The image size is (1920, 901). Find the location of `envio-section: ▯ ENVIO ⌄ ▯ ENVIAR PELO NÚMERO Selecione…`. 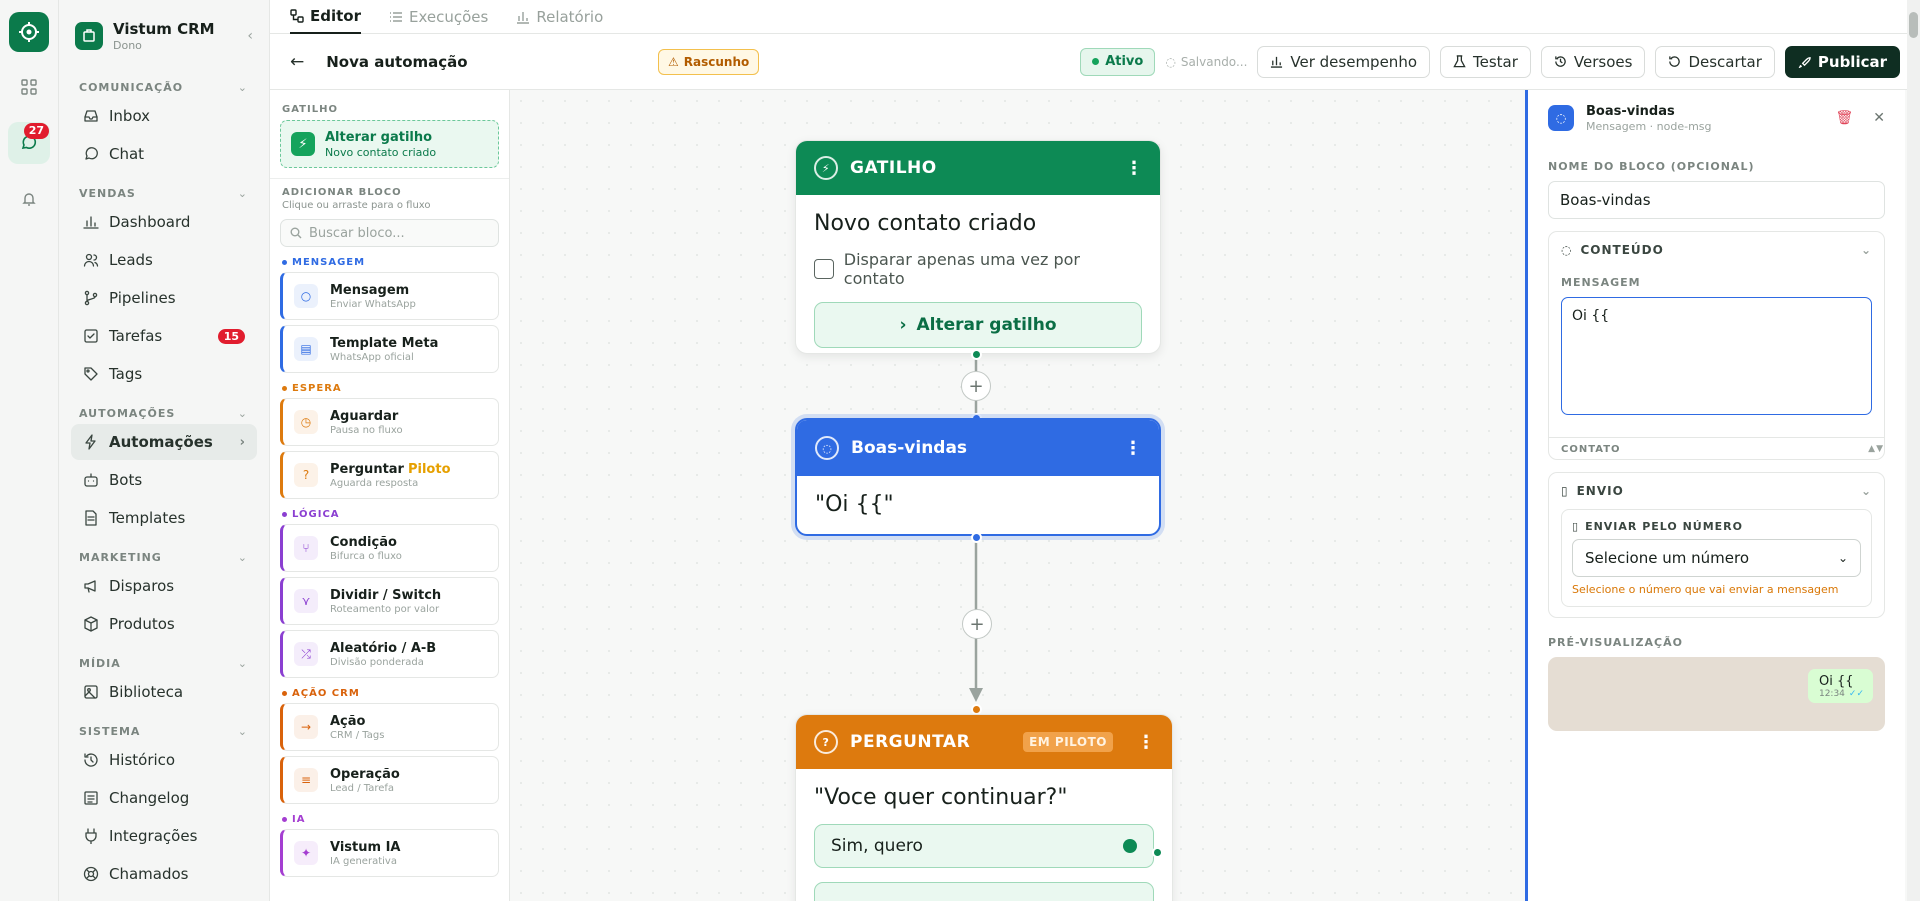

envio-section: ▯ ENVIO ⌄ ▯ ENVIAR PELO NÚMERO Selecione… is located at coordinates (1716, 545).